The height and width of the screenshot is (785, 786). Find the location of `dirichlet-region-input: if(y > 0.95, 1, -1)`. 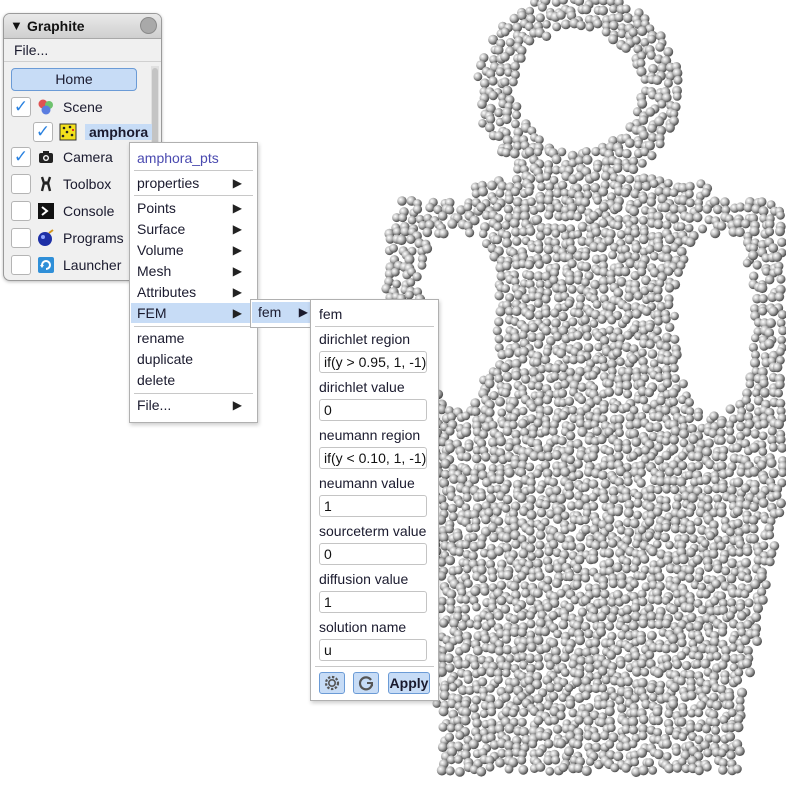

dirichlet-region-input: if(y > 0.95, 1, -1) is located at coordinates (373, 362).